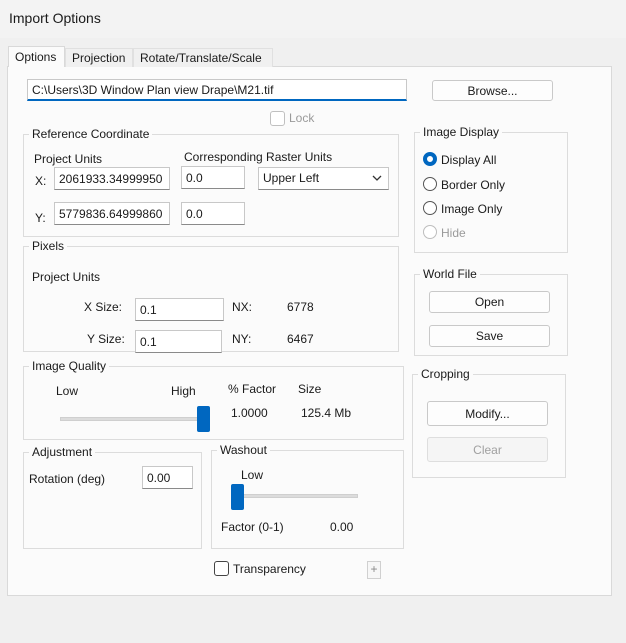 Image resolution: width=626 pixels, height=643 pixels. Describe the element at coordinates (179, 309) in the screenshot. I see `x-size-input` at that location.